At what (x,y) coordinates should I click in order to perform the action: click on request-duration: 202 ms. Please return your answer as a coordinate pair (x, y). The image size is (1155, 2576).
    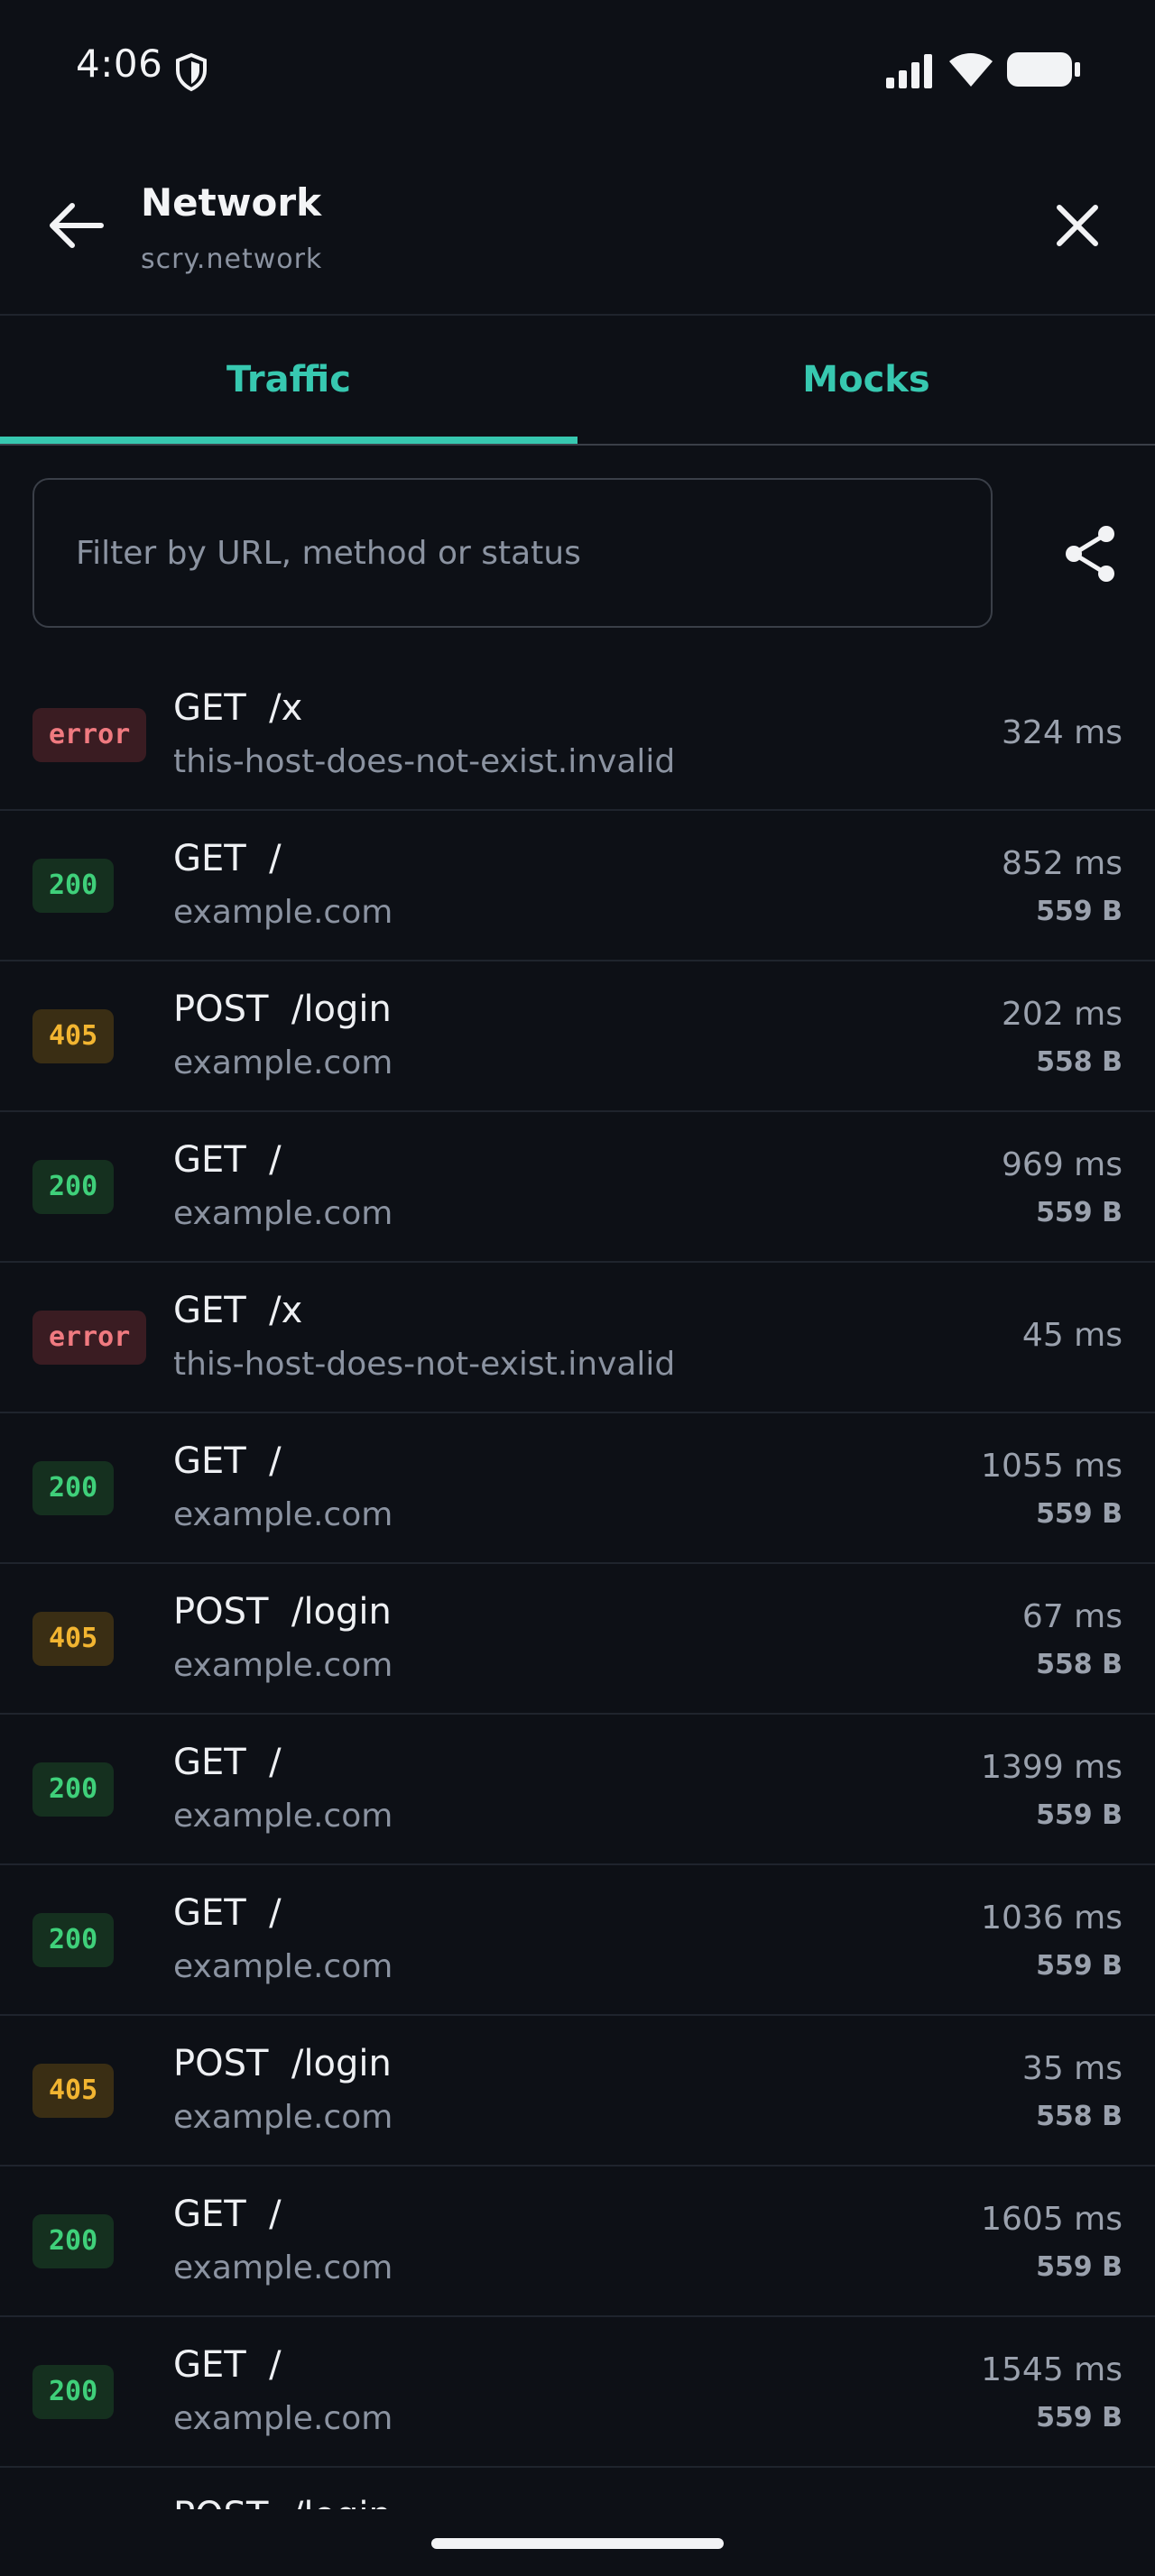
    Looking at the image, I should click on (1062, 1014).